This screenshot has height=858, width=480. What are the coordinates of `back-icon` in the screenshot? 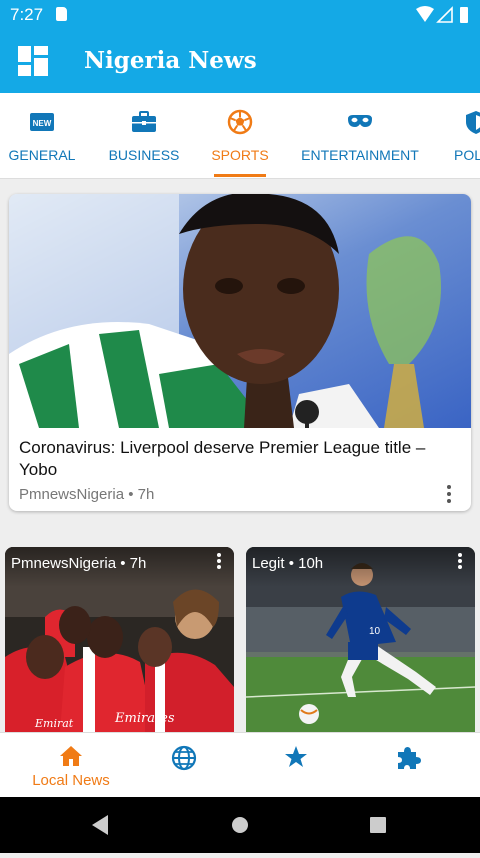 It's located at (100, 825).